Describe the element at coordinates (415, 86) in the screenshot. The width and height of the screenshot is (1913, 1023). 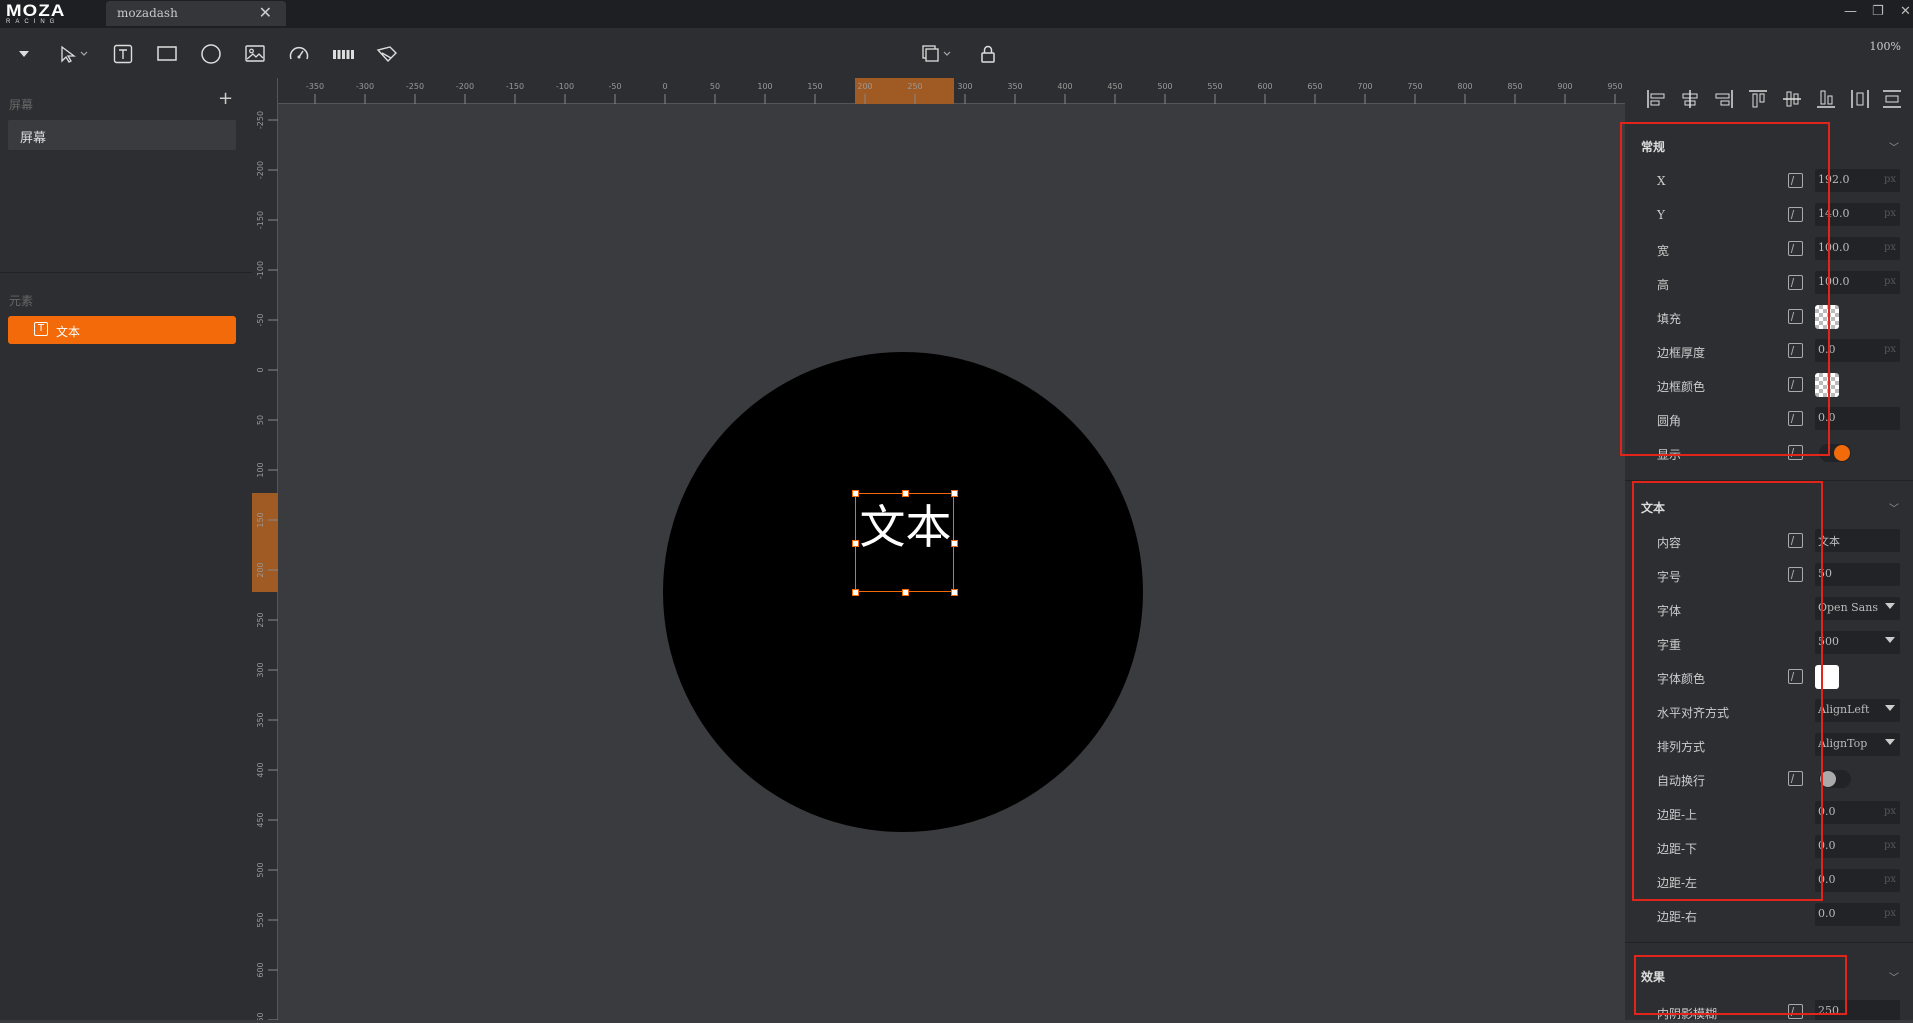
I see `ruler-label: -250` at that location.